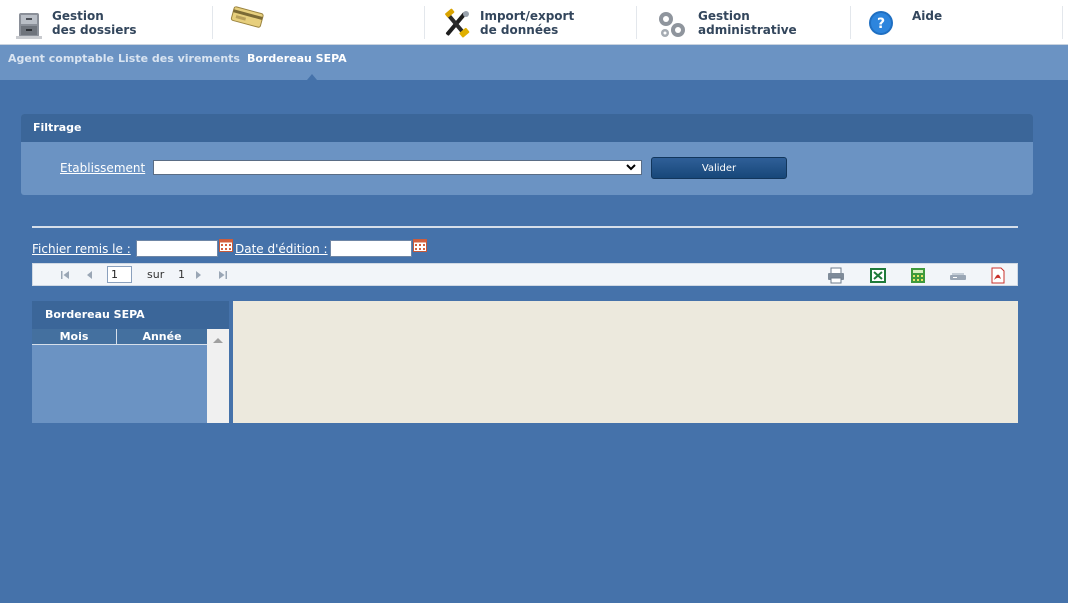 Image resolution: width=1072 pixels, height=603 pixels. Describe the element at coordinates (177, 248) in the screenshot. I see `fichier-remis-input` at that location.